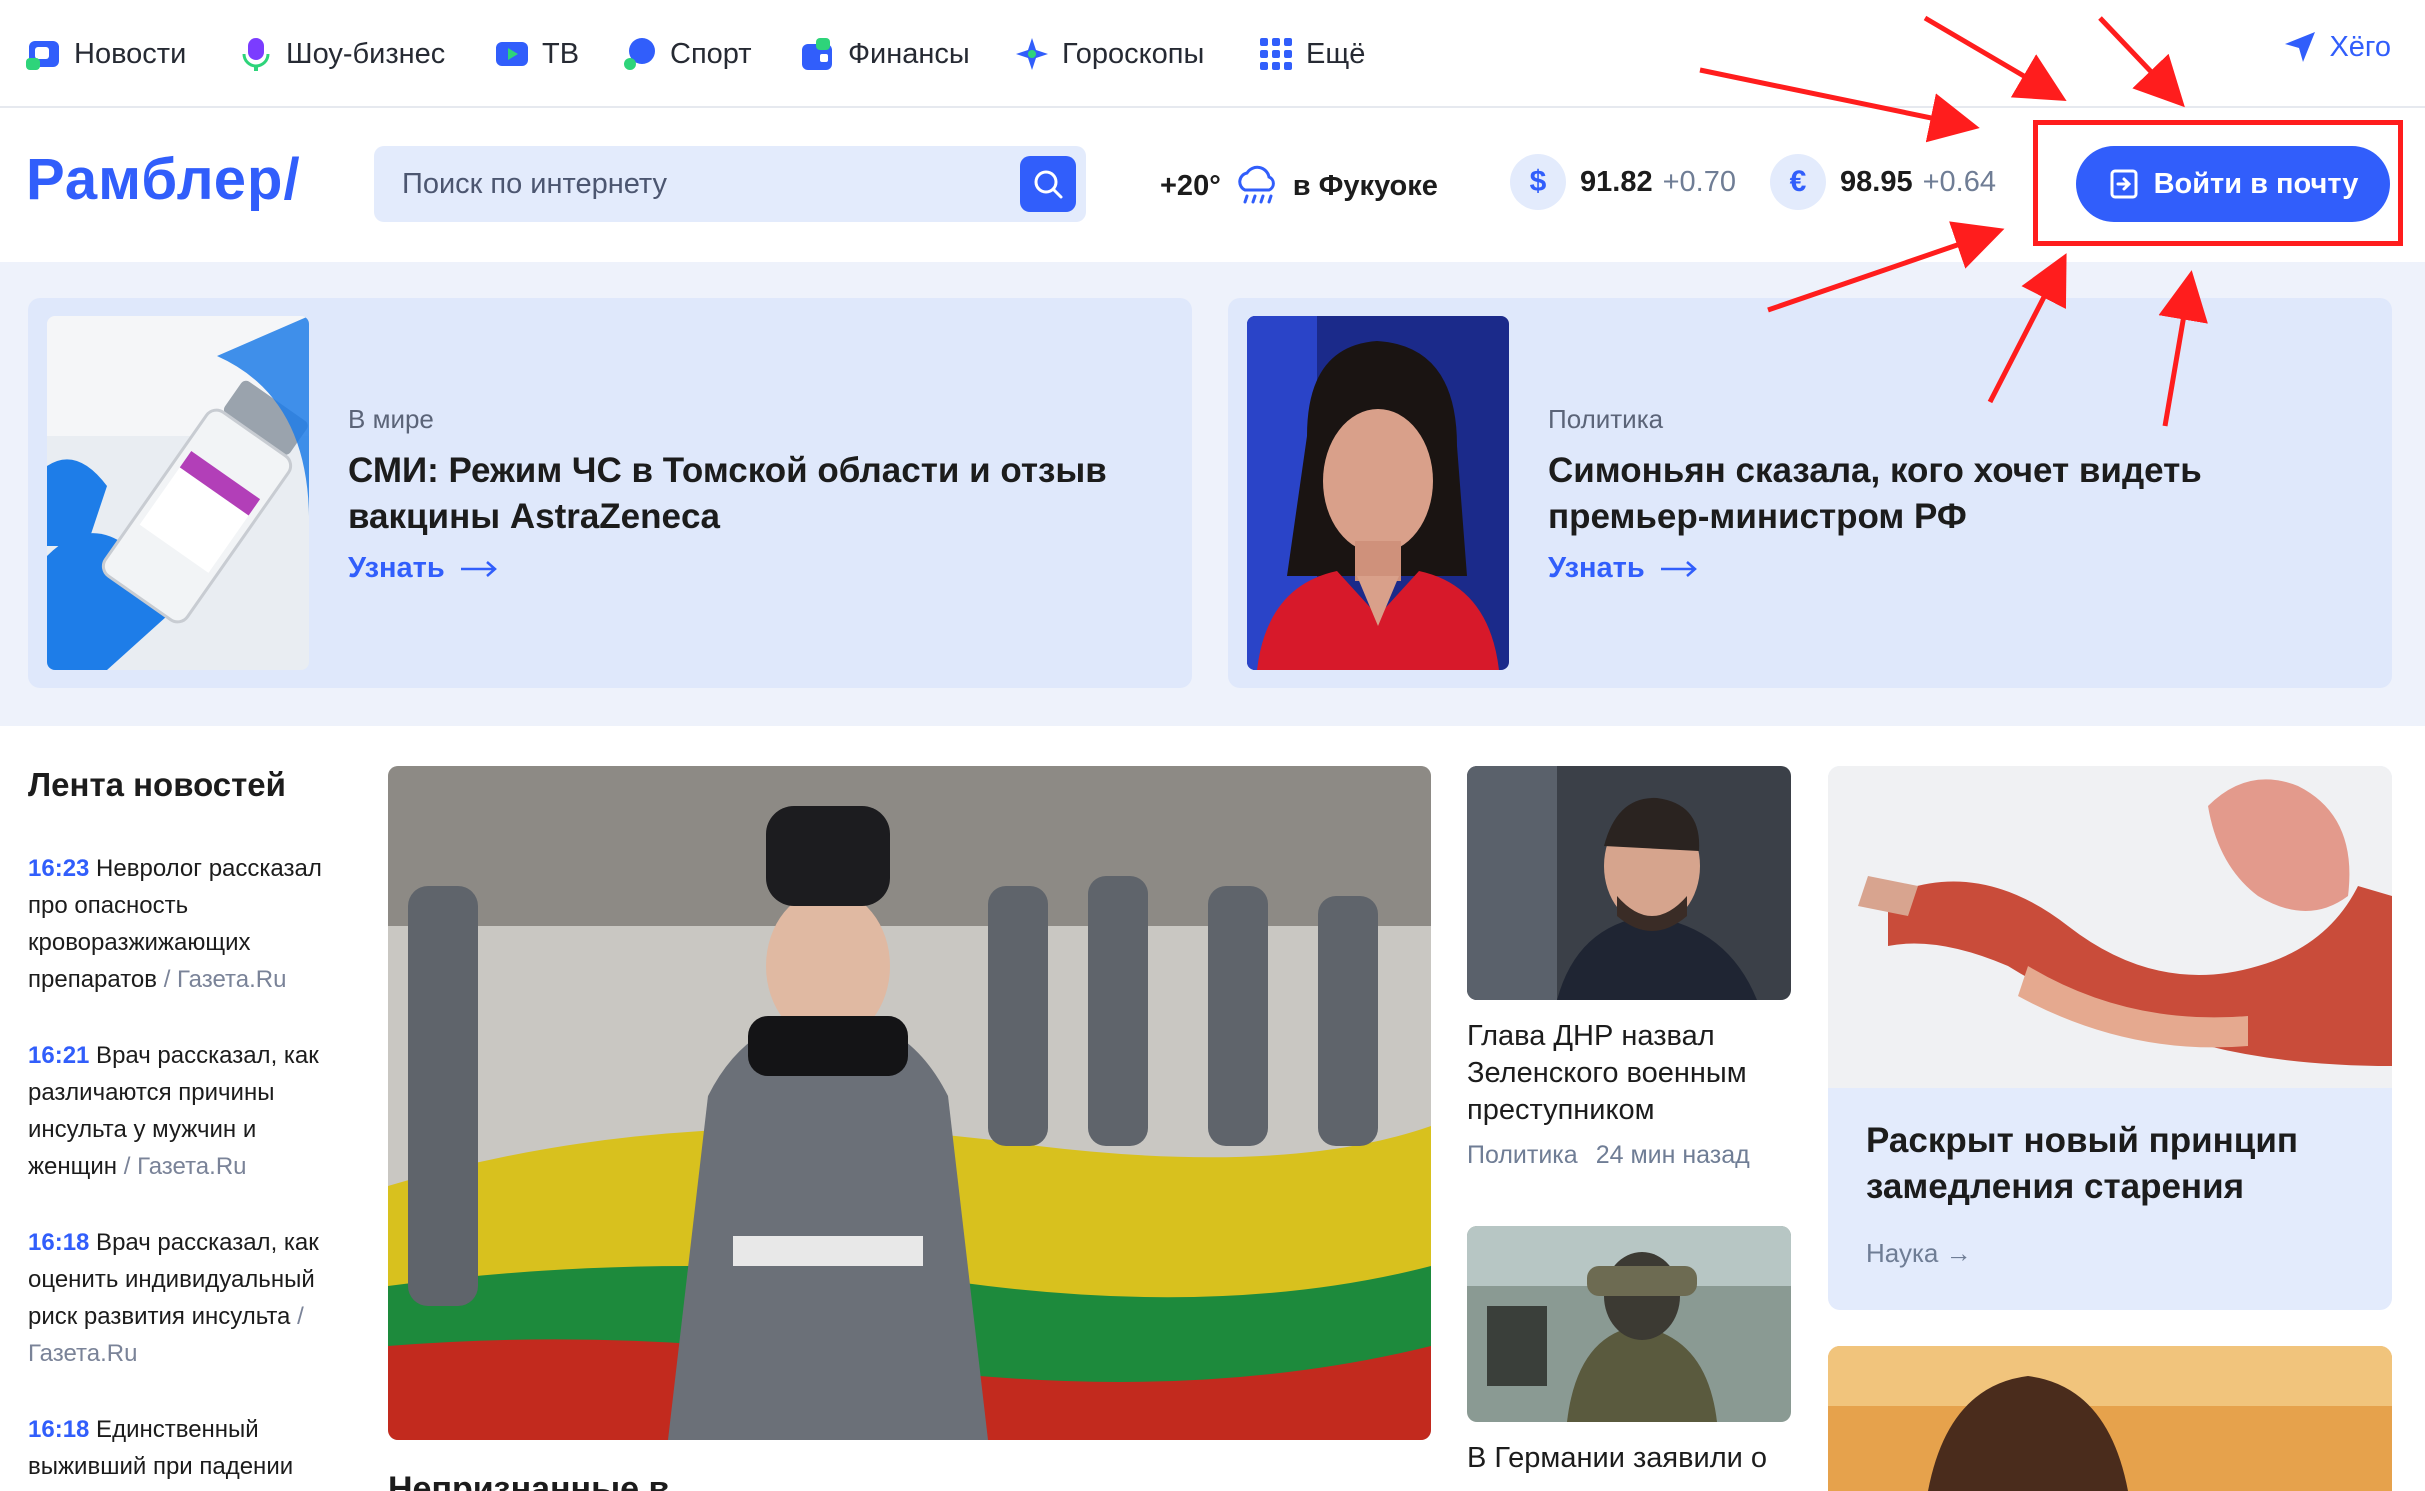  I want to click on nav-label: ТВ, so click(561, 53).